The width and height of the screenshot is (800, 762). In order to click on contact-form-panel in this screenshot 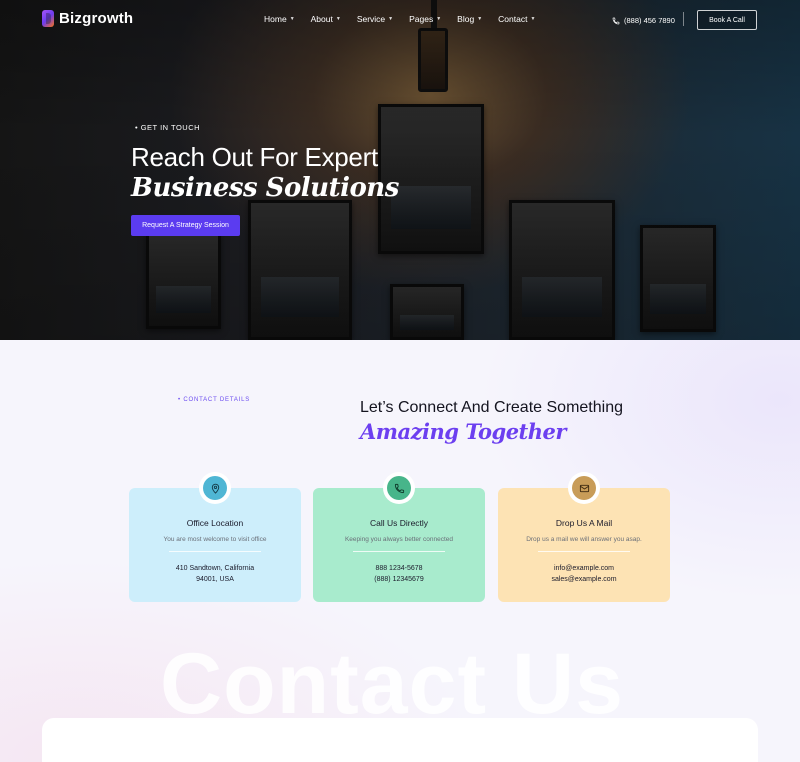, I will do `click(400, 740)`.